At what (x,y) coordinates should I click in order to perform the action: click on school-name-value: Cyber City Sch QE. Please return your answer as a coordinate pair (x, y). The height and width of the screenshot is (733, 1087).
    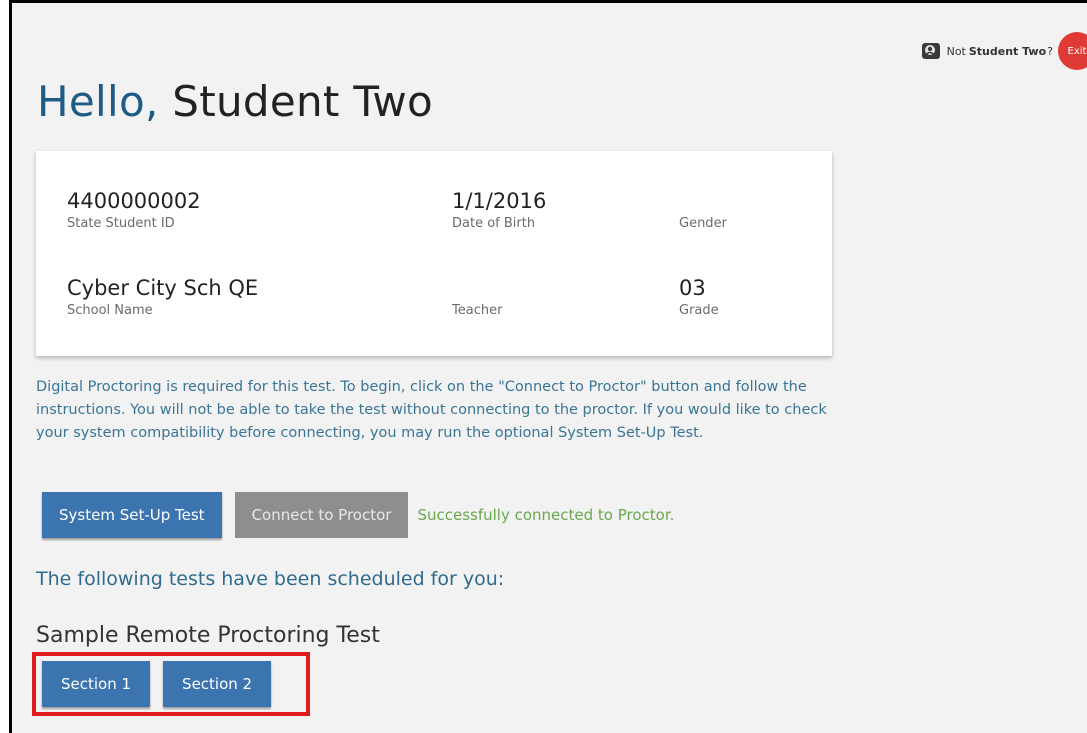
    Looking at the image, I should click on (163, 288).